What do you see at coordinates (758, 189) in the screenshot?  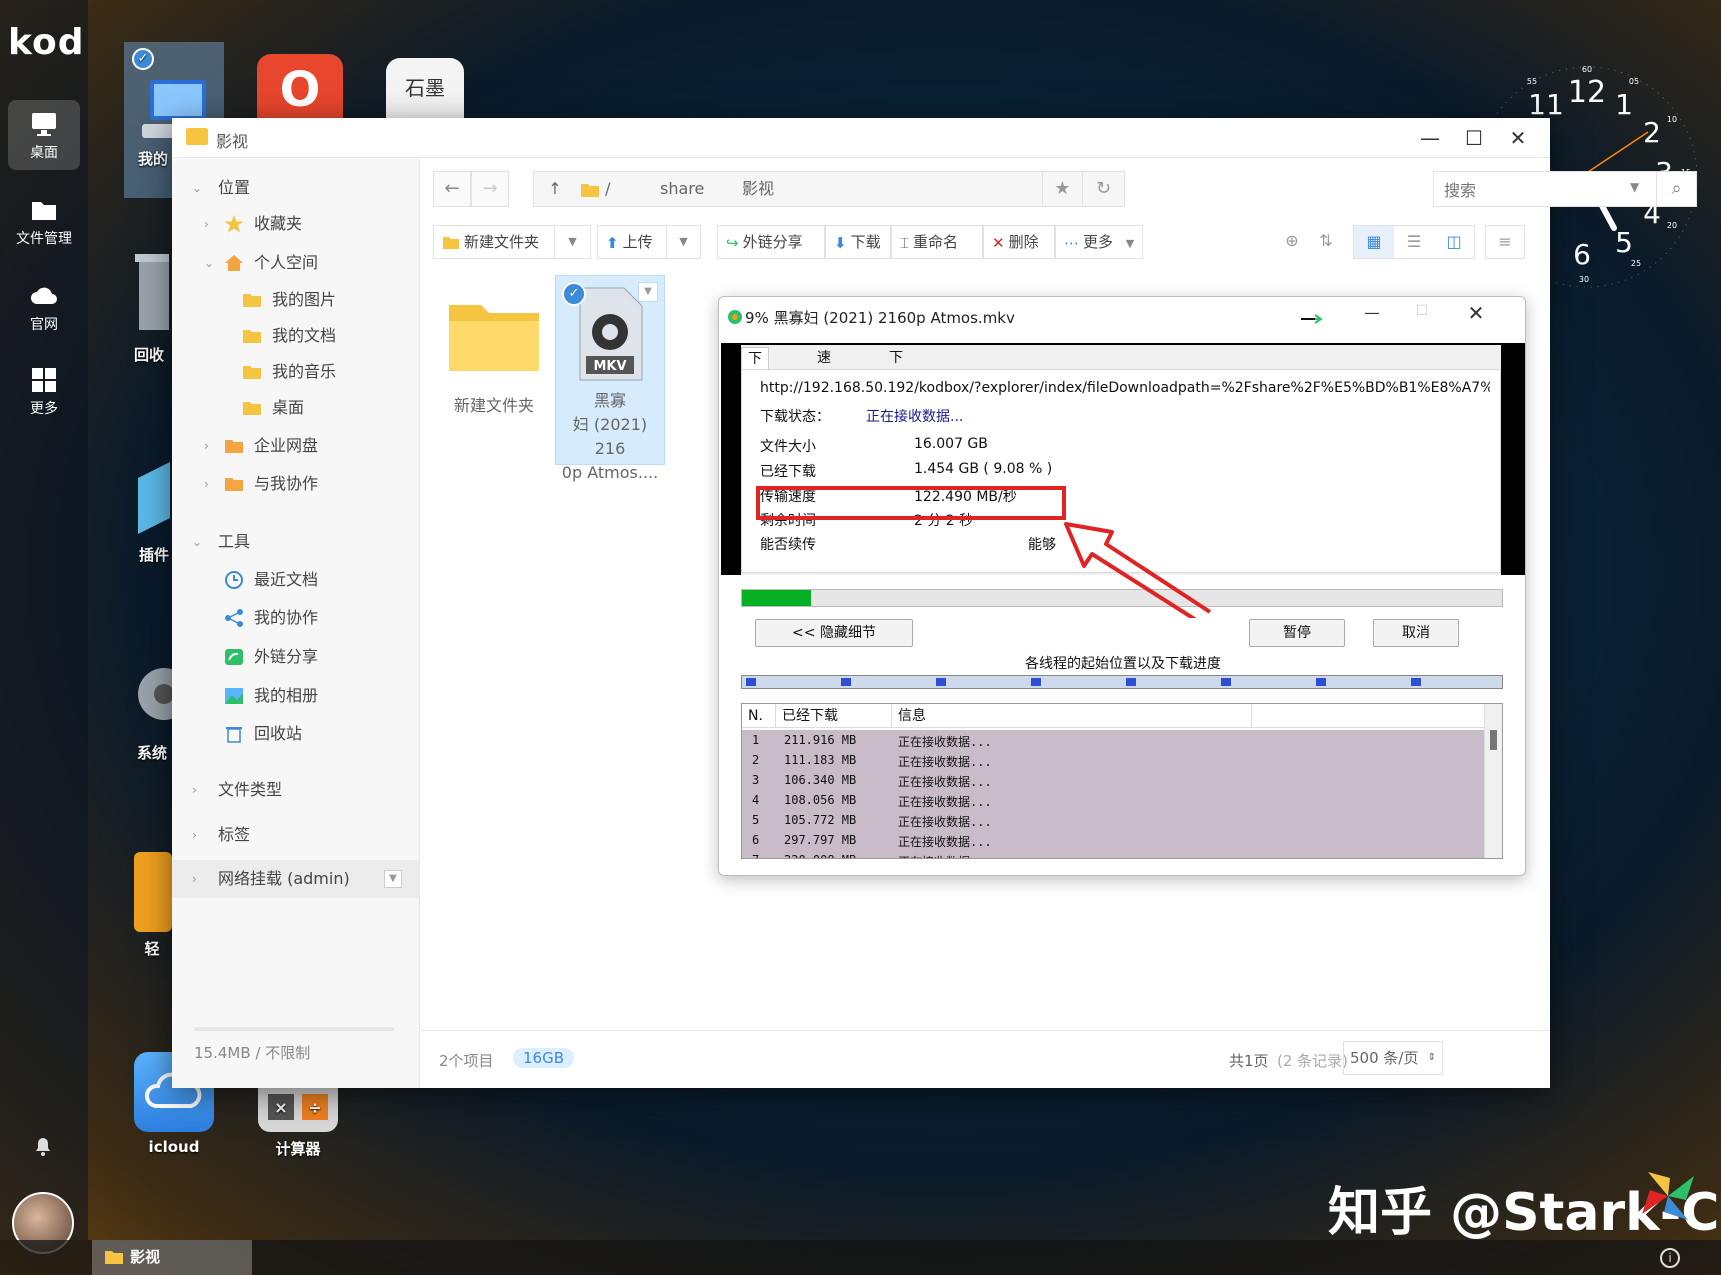 I see `breadcrumb-current: 影视` at bounding box center [758, 189].